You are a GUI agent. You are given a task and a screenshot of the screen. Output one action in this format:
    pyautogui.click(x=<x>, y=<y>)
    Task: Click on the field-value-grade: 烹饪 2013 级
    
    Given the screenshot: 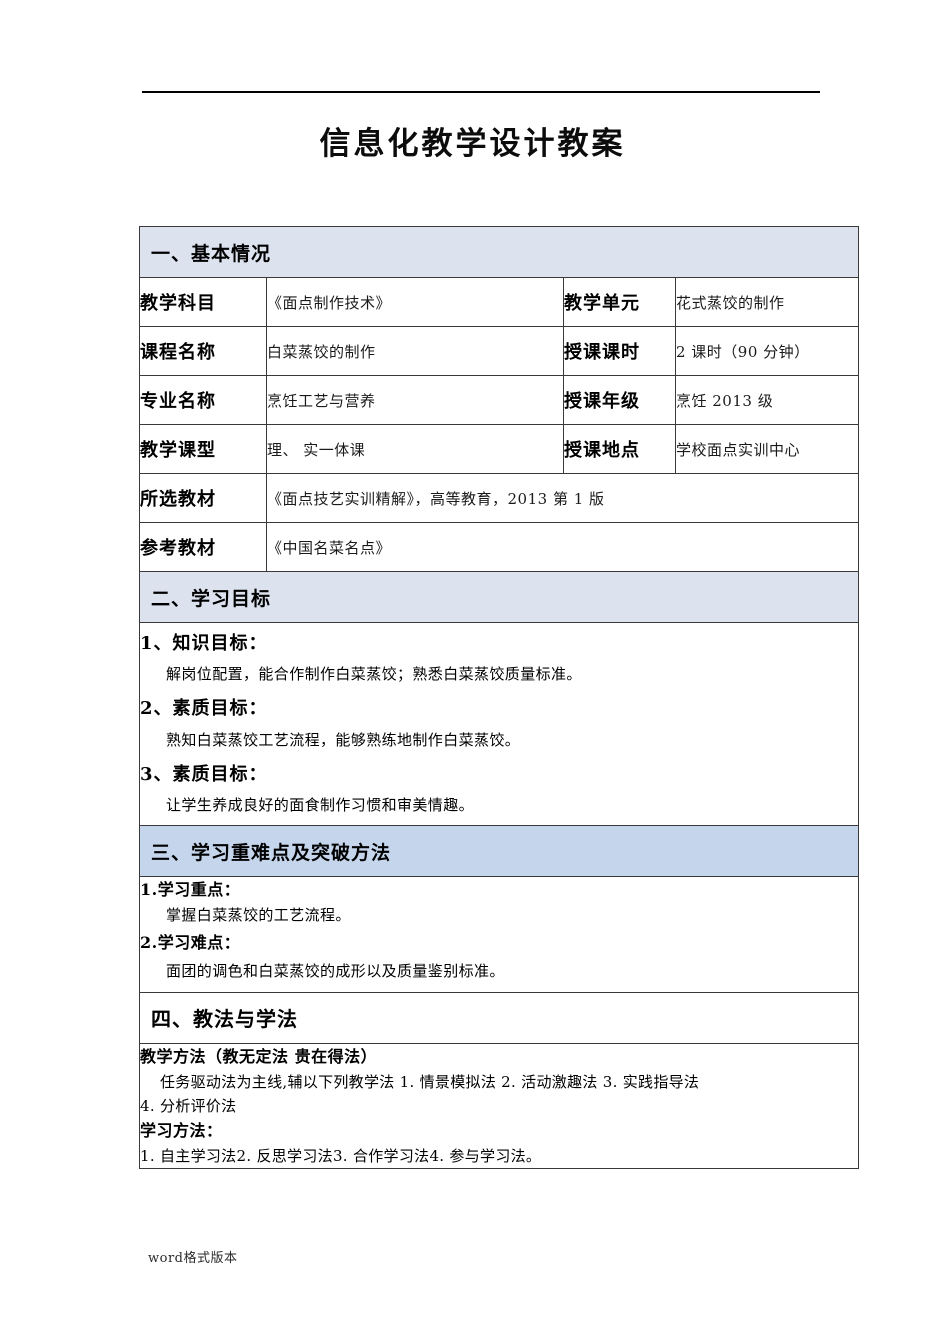 What is the action you would take?
    pyautogui.click(x=767, y=400)
    